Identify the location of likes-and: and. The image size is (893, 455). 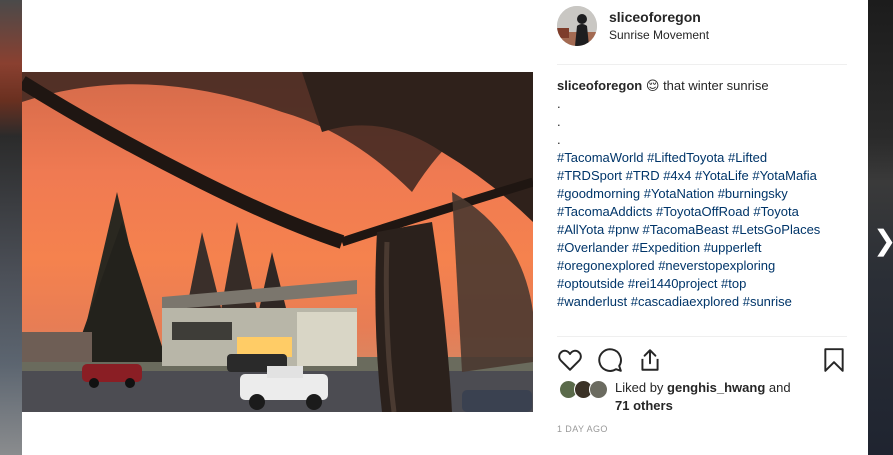
(779, 387).